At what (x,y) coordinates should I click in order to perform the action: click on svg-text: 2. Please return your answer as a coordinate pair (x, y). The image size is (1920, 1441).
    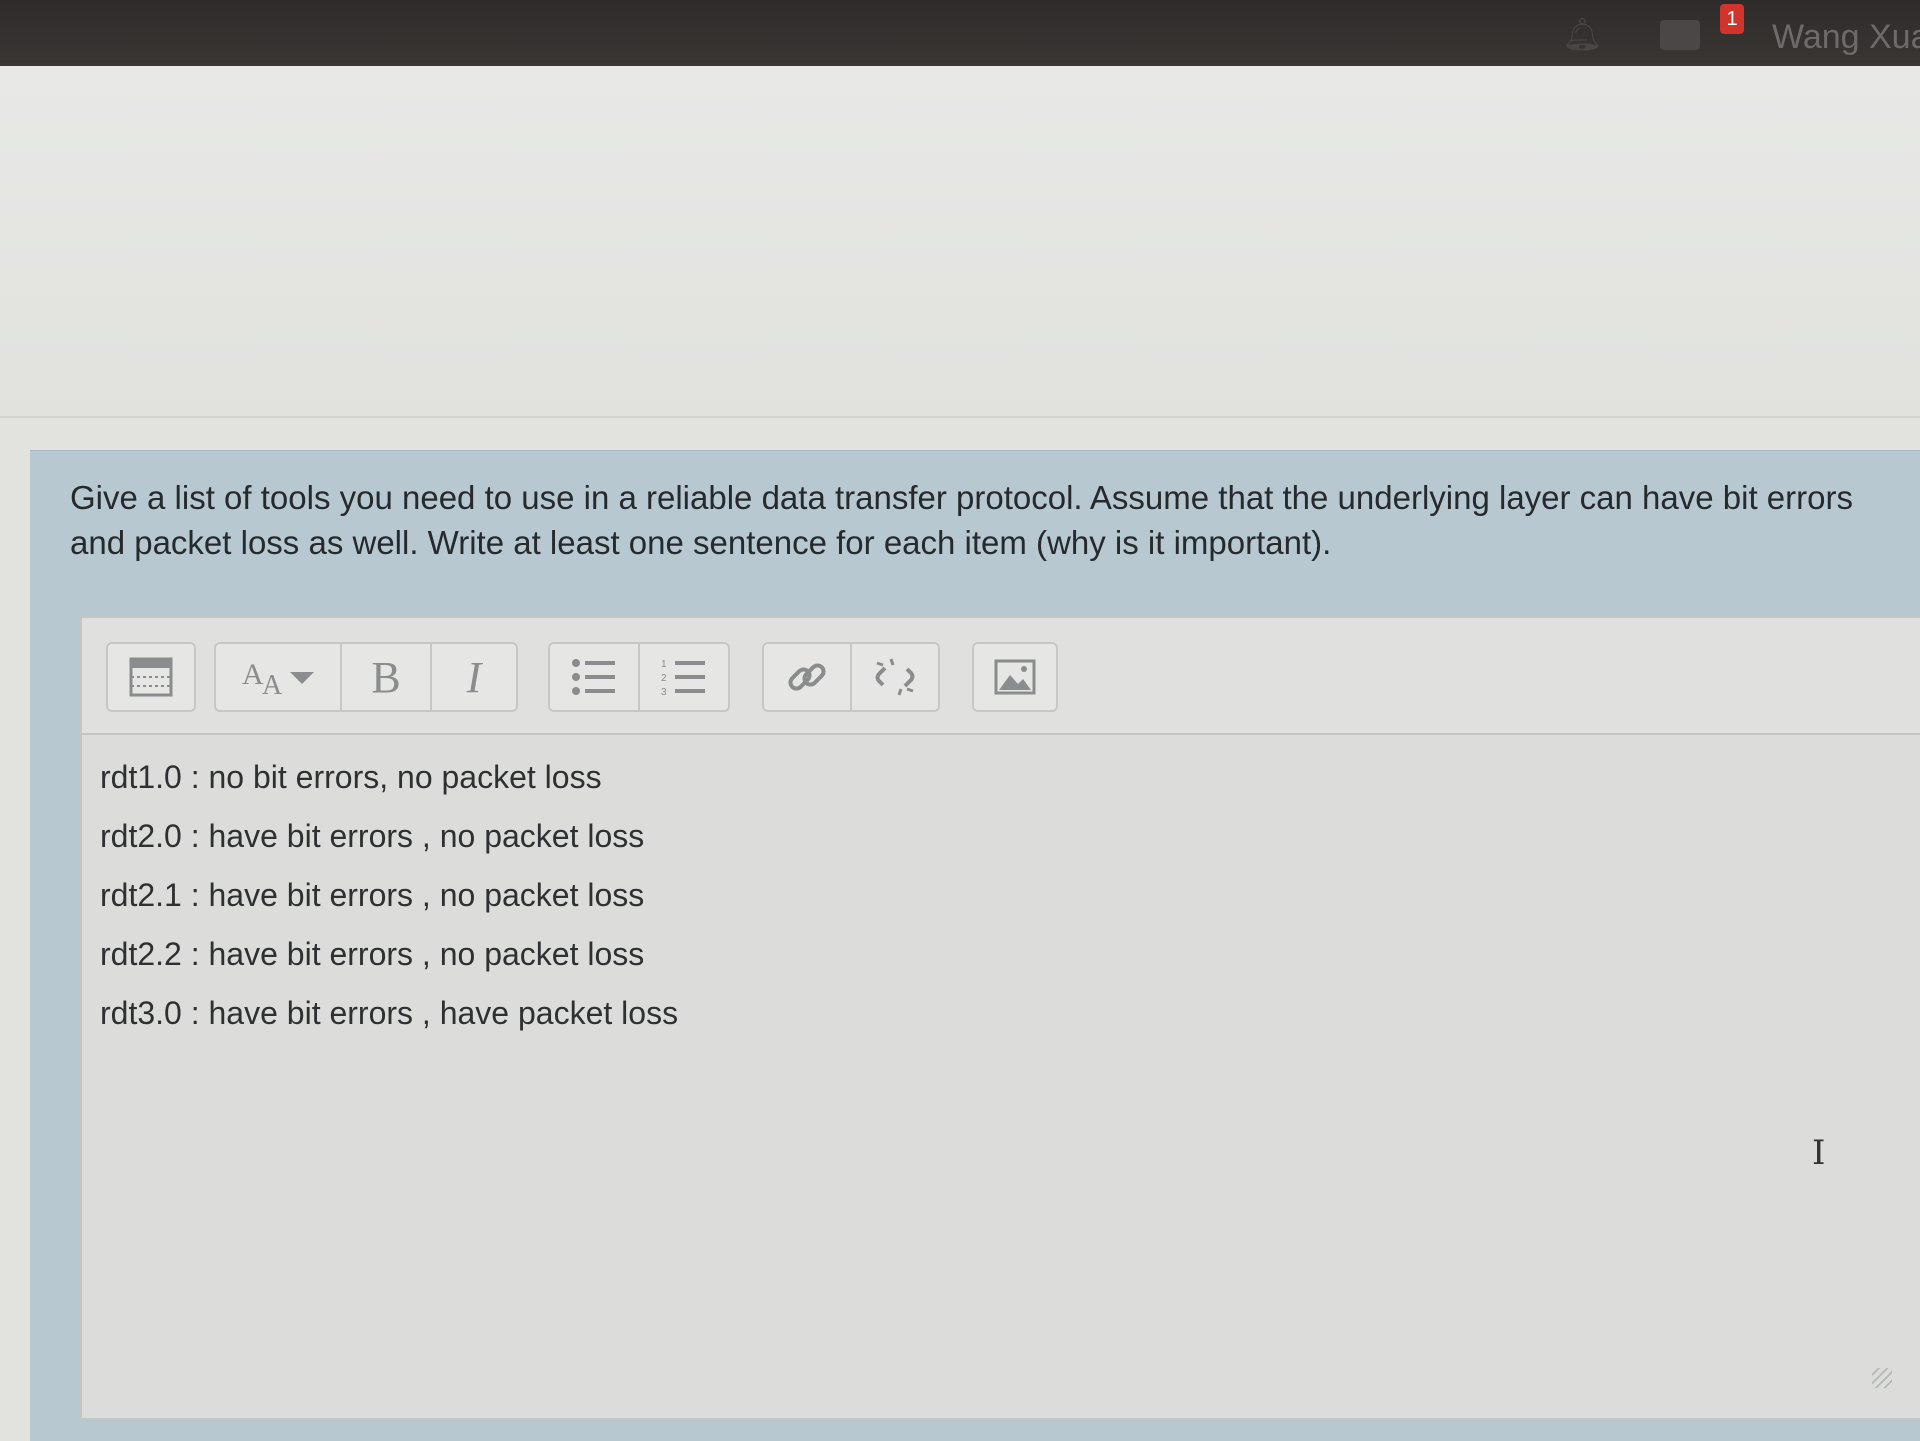
    Looking at the image, I should click on (664, 678).